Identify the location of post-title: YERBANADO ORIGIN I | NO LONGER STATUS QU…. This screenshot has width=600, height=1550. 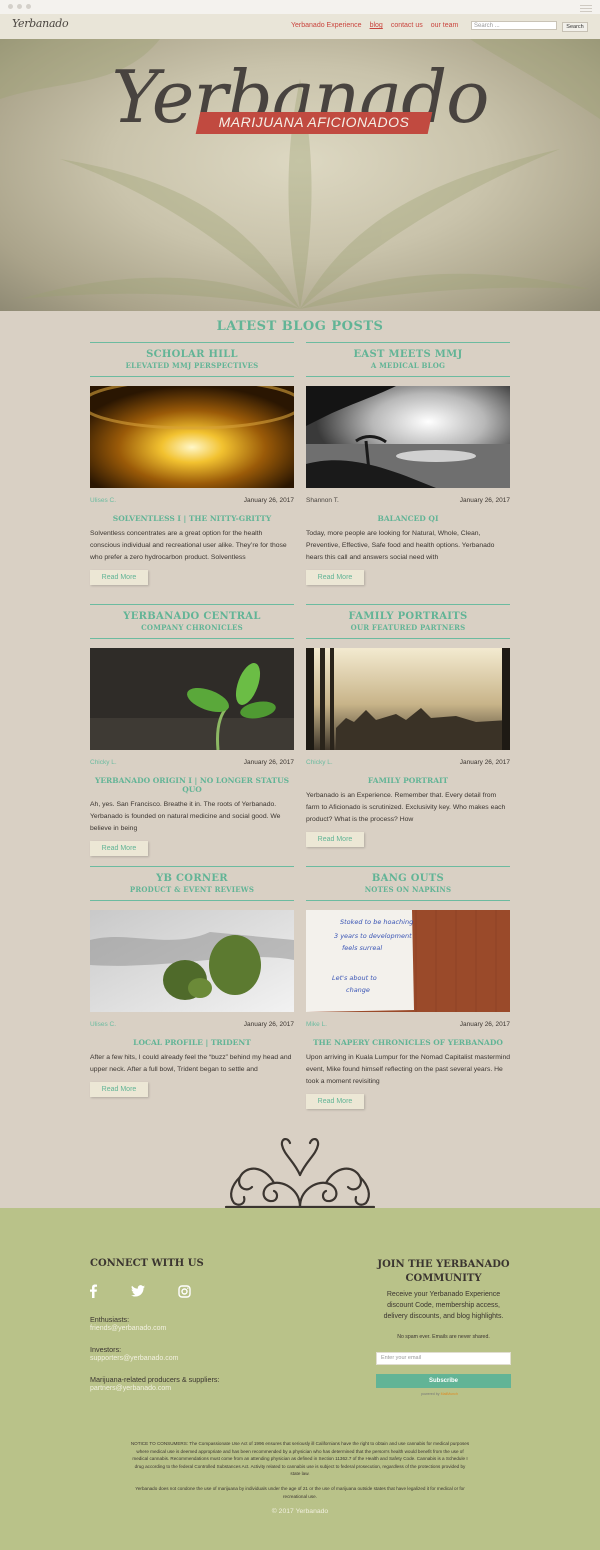
(192, 785).